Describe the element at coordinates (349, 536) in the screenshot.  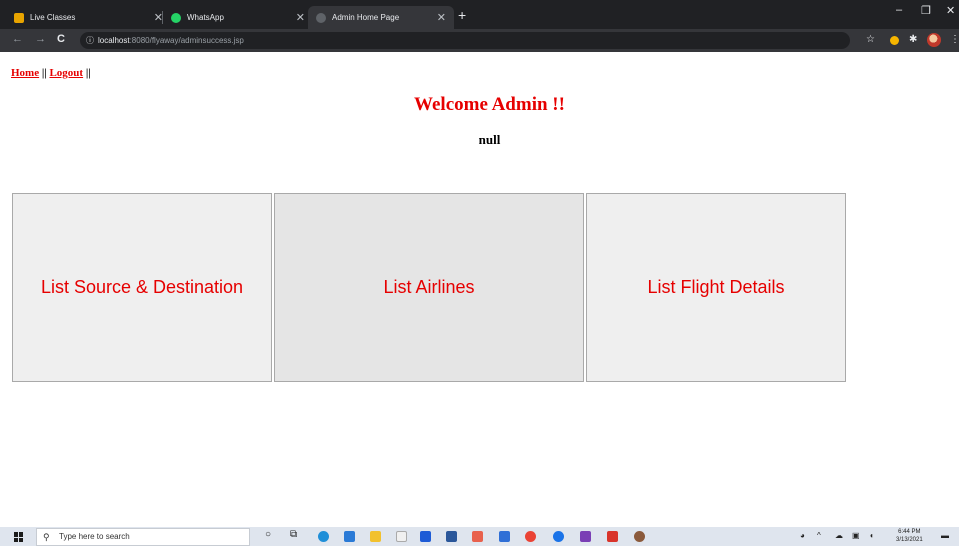
I see `store-icon` at that location.